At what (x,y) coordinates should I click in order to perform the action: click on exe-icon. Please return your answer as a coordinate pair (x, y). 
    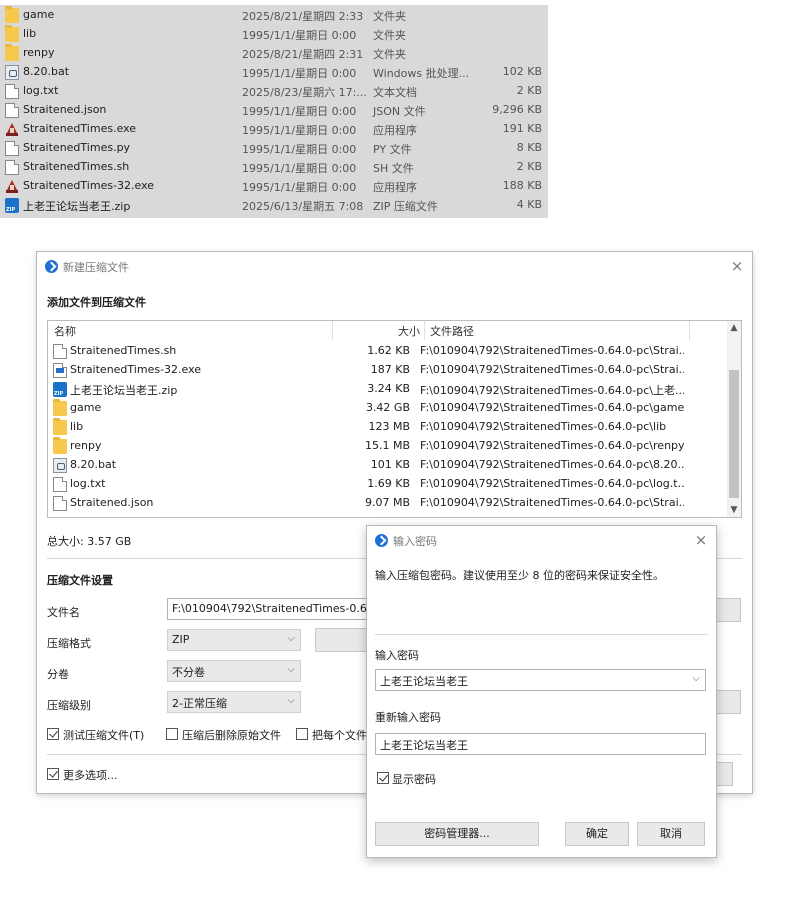
    Looking at the image, I should click on (60, 370).